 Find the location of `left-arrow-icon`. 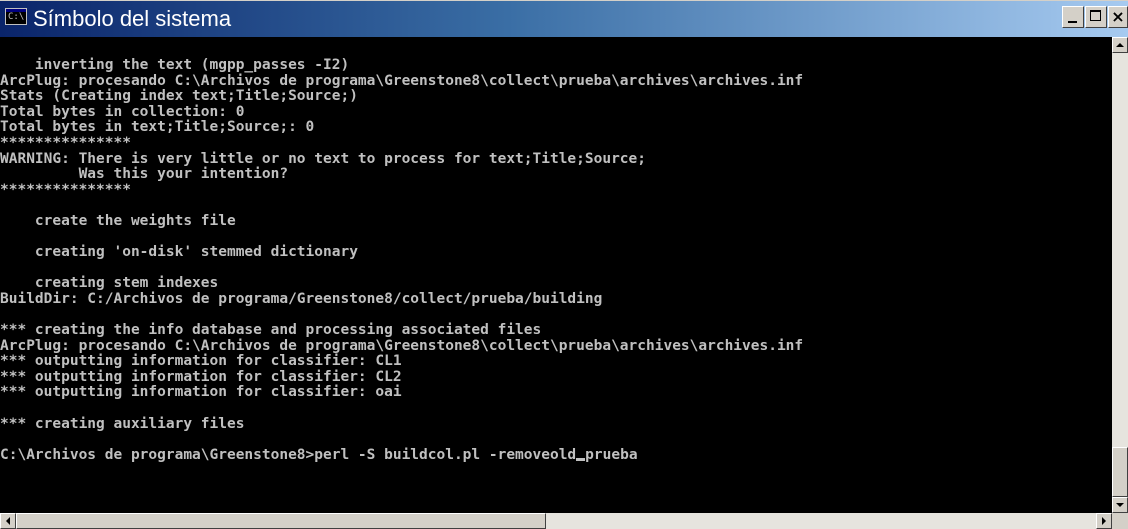

left-arrow-icon is located at coordinates (8, 521).